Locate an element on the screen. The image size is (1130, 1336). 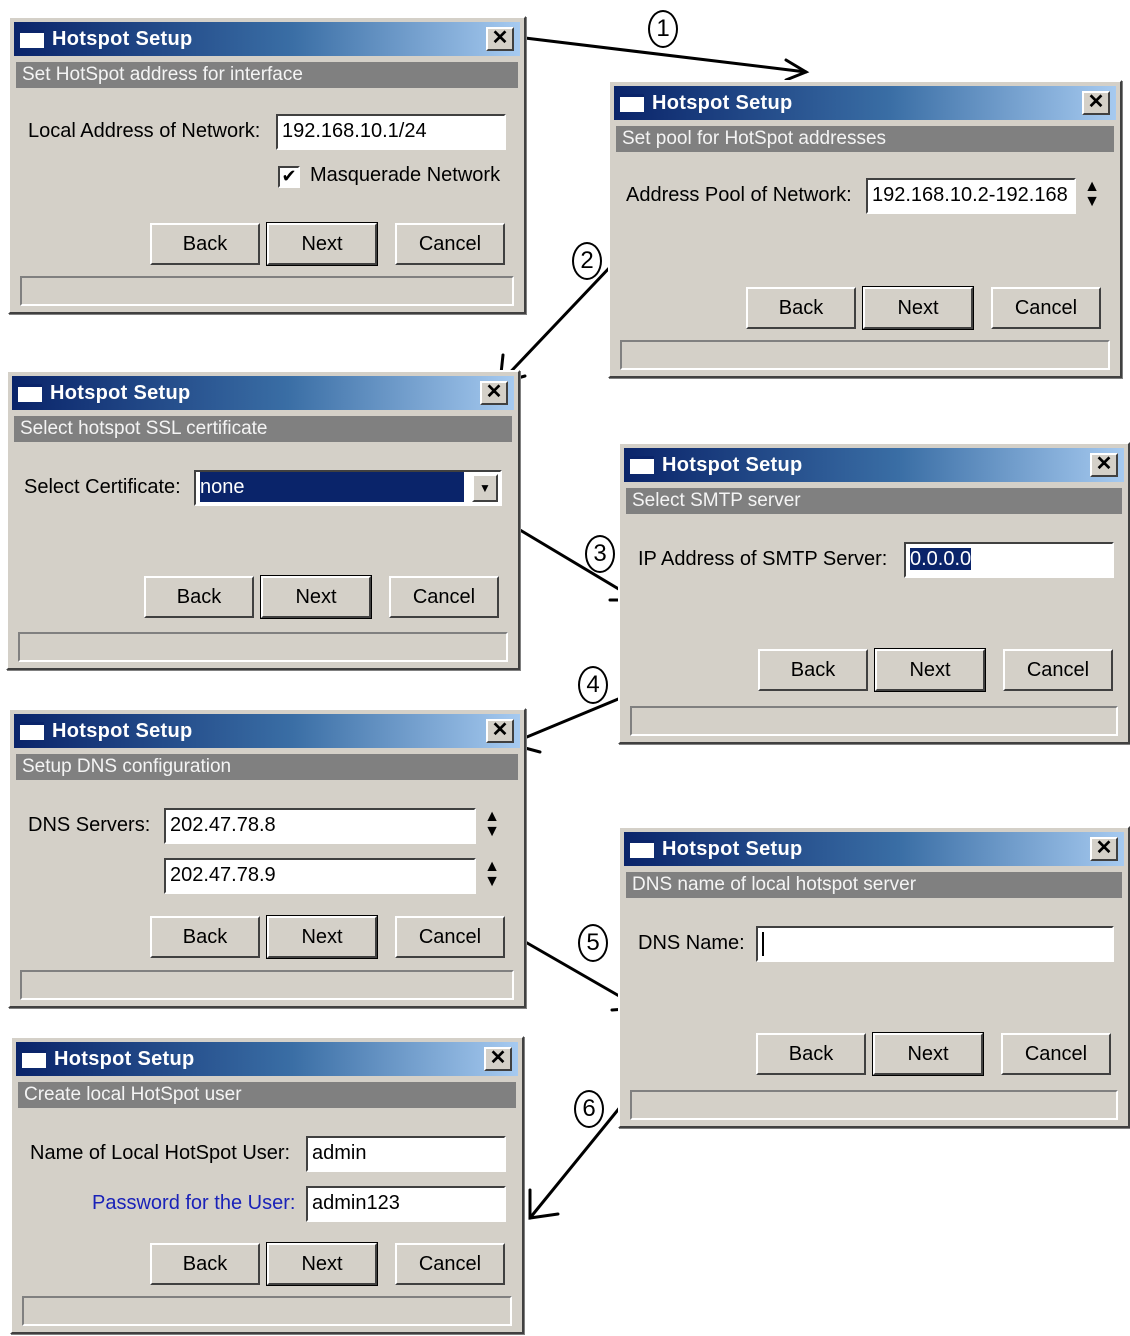
step-subtitle: Select hotspot SSL certificate is located at coordinates (263, 429).